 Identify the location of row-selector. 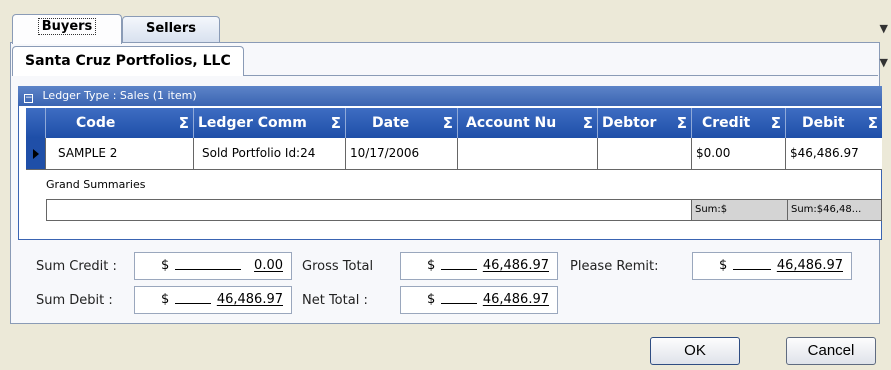
(36, 153).